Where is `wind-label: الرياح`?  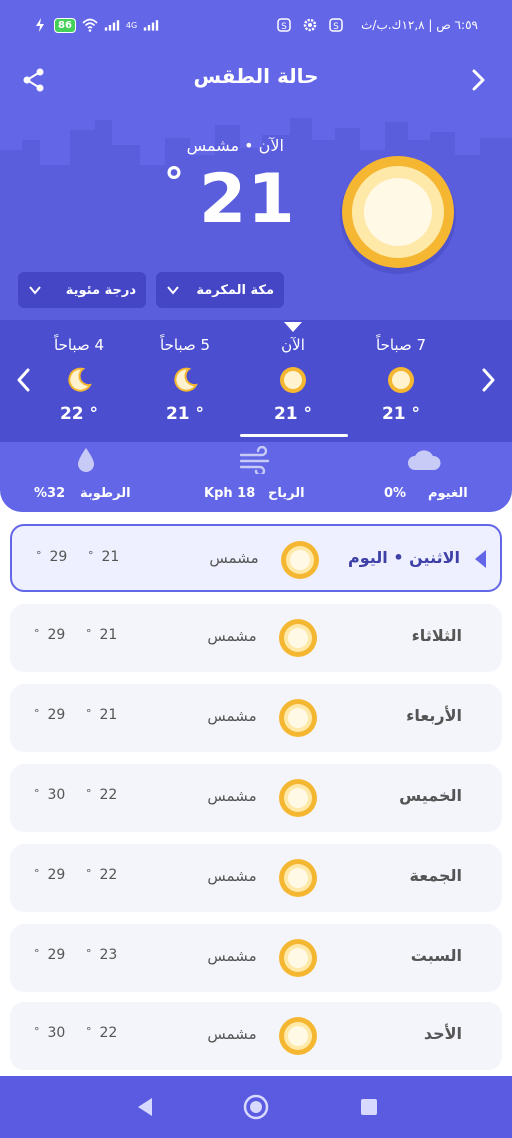 wind-label: الرياح is located at coordinates (286, 493).